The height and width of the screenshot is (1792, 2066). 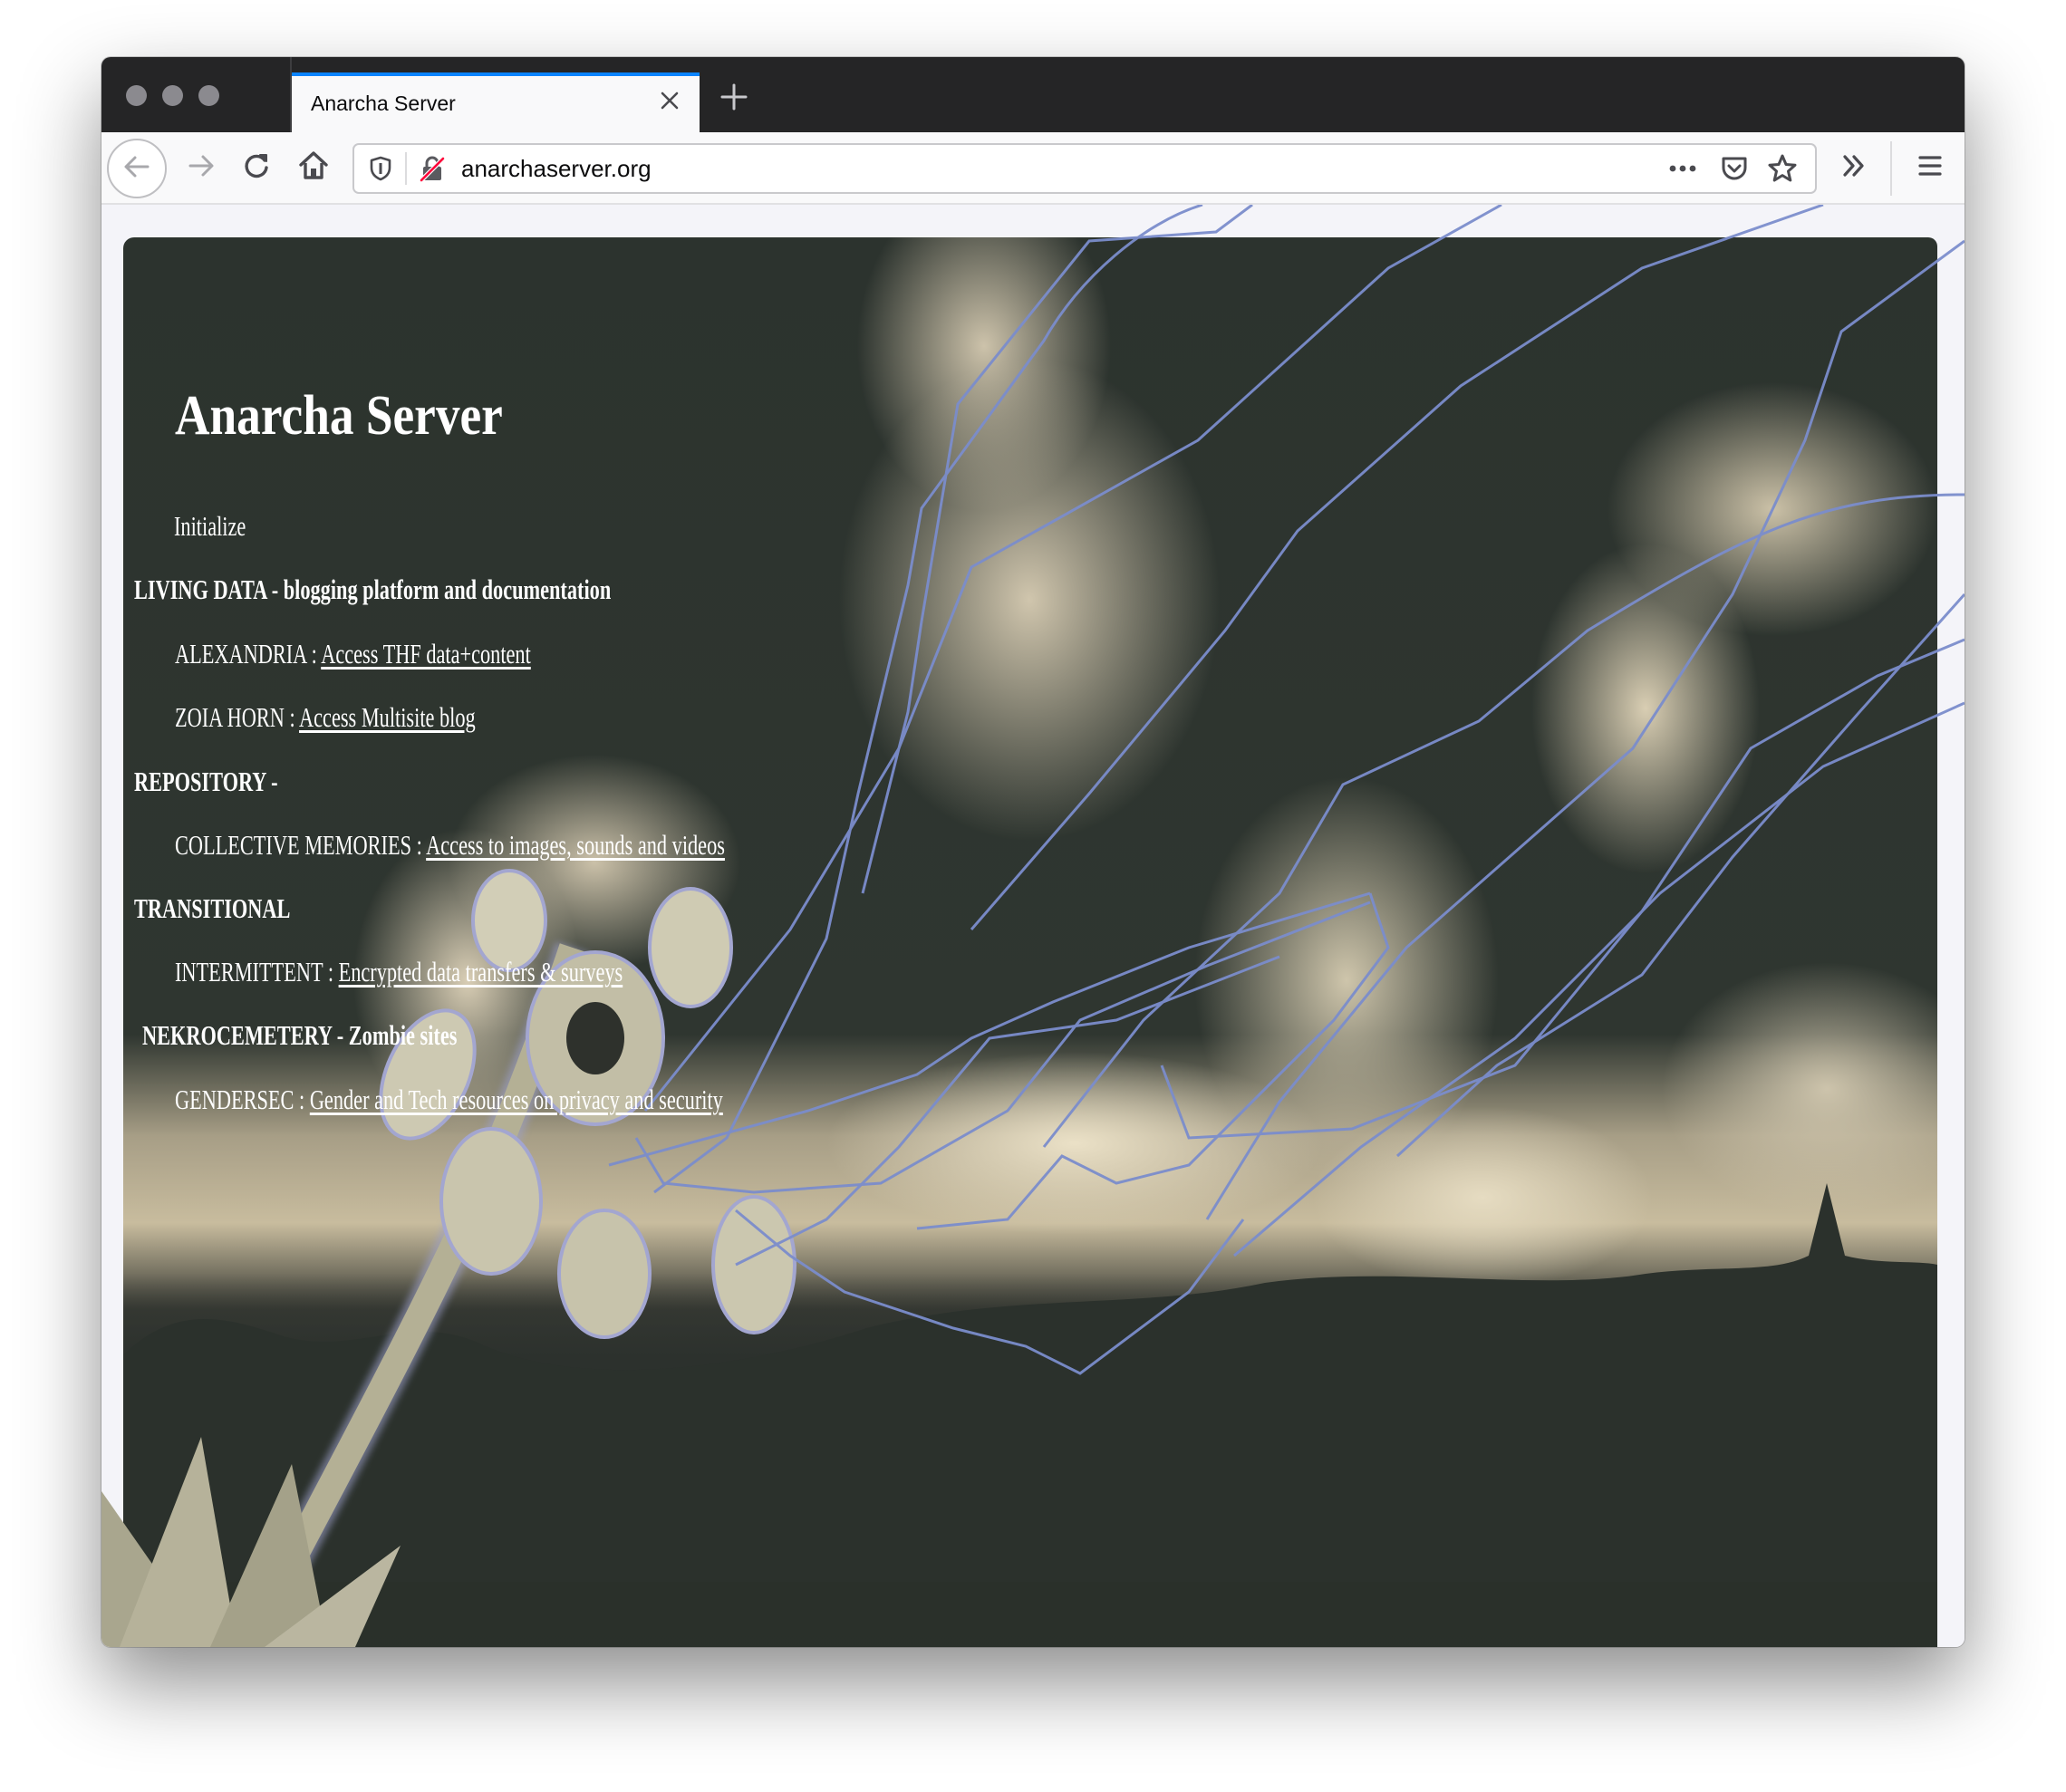 I want to click on item-label: COLLECTIVE MEMORIES :, so click(x=301, y=845).